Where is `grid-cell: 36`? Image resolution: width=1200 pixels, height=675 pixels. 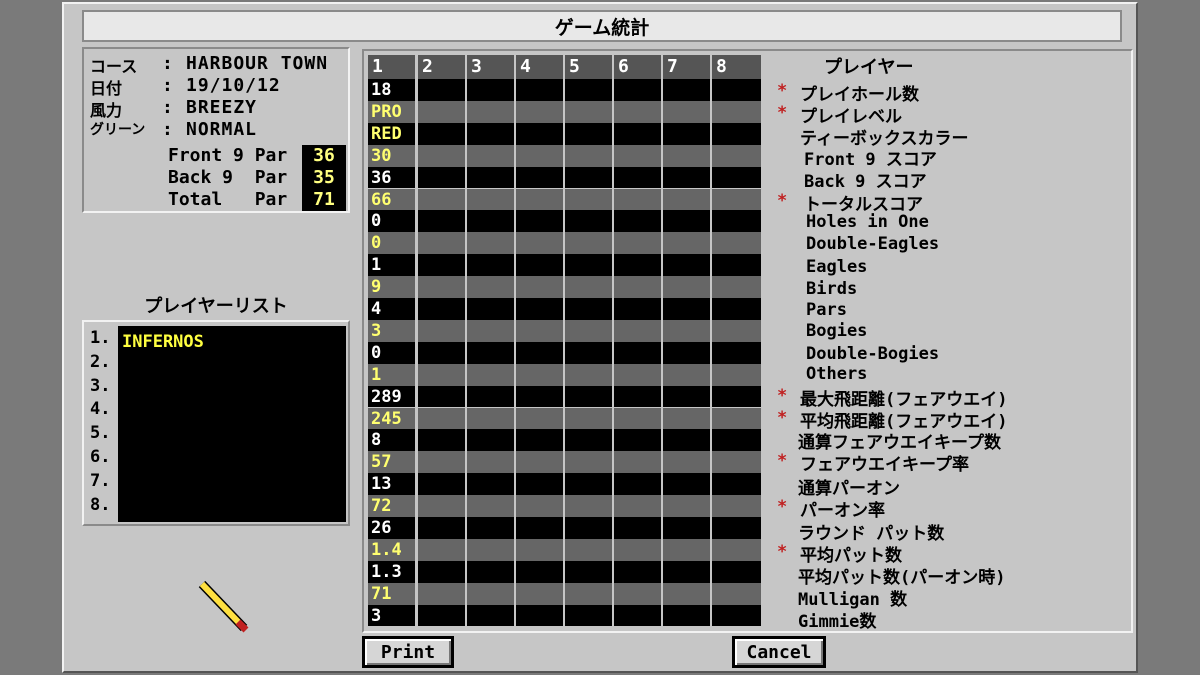 grid-cell: 36 is located at coordinates (392, 177).